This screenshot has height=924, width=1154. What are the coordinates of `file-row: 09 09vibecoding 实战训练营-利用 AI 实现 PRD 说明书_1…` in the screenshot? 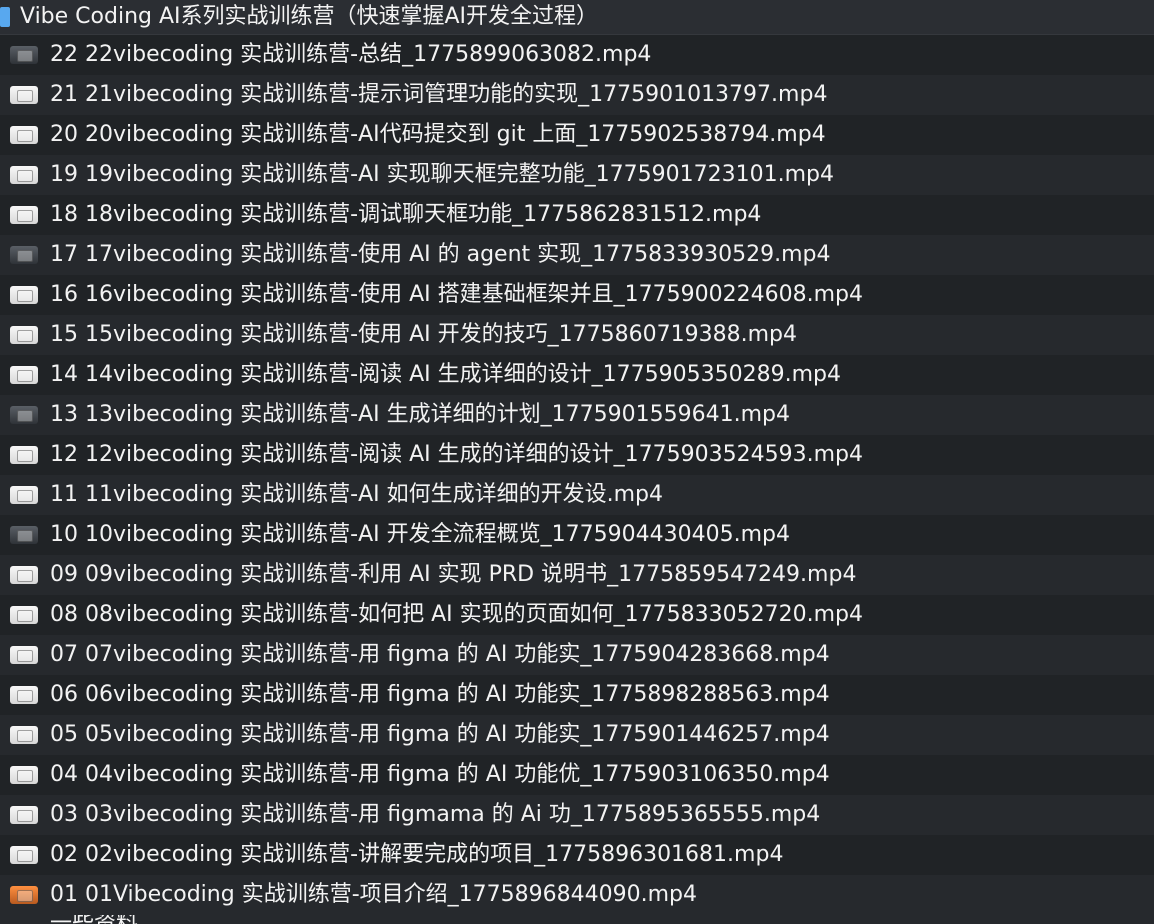 It's located at (577, 575).